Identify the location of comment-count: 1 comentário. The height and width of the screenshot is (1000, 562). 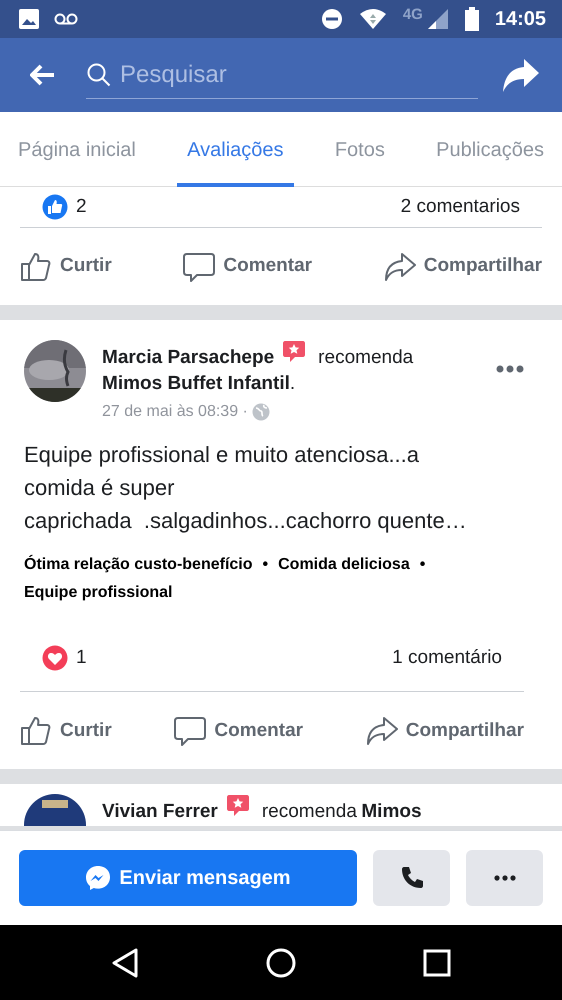
(447, 658).